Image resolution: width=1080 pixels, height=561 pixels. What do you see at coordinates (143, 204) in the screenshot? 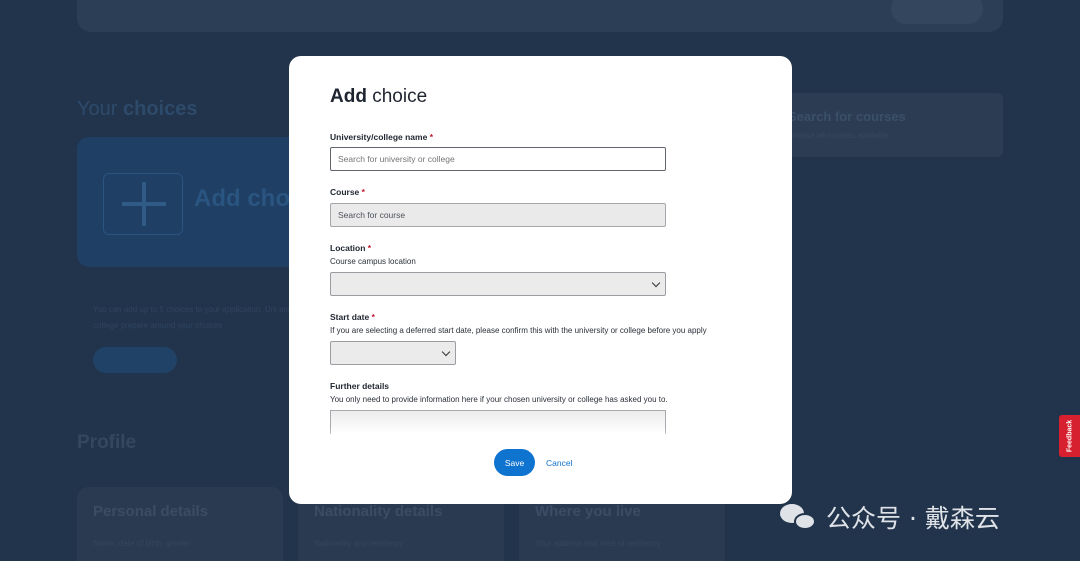
I see `plus-icon` at bounding box center [143, 204].